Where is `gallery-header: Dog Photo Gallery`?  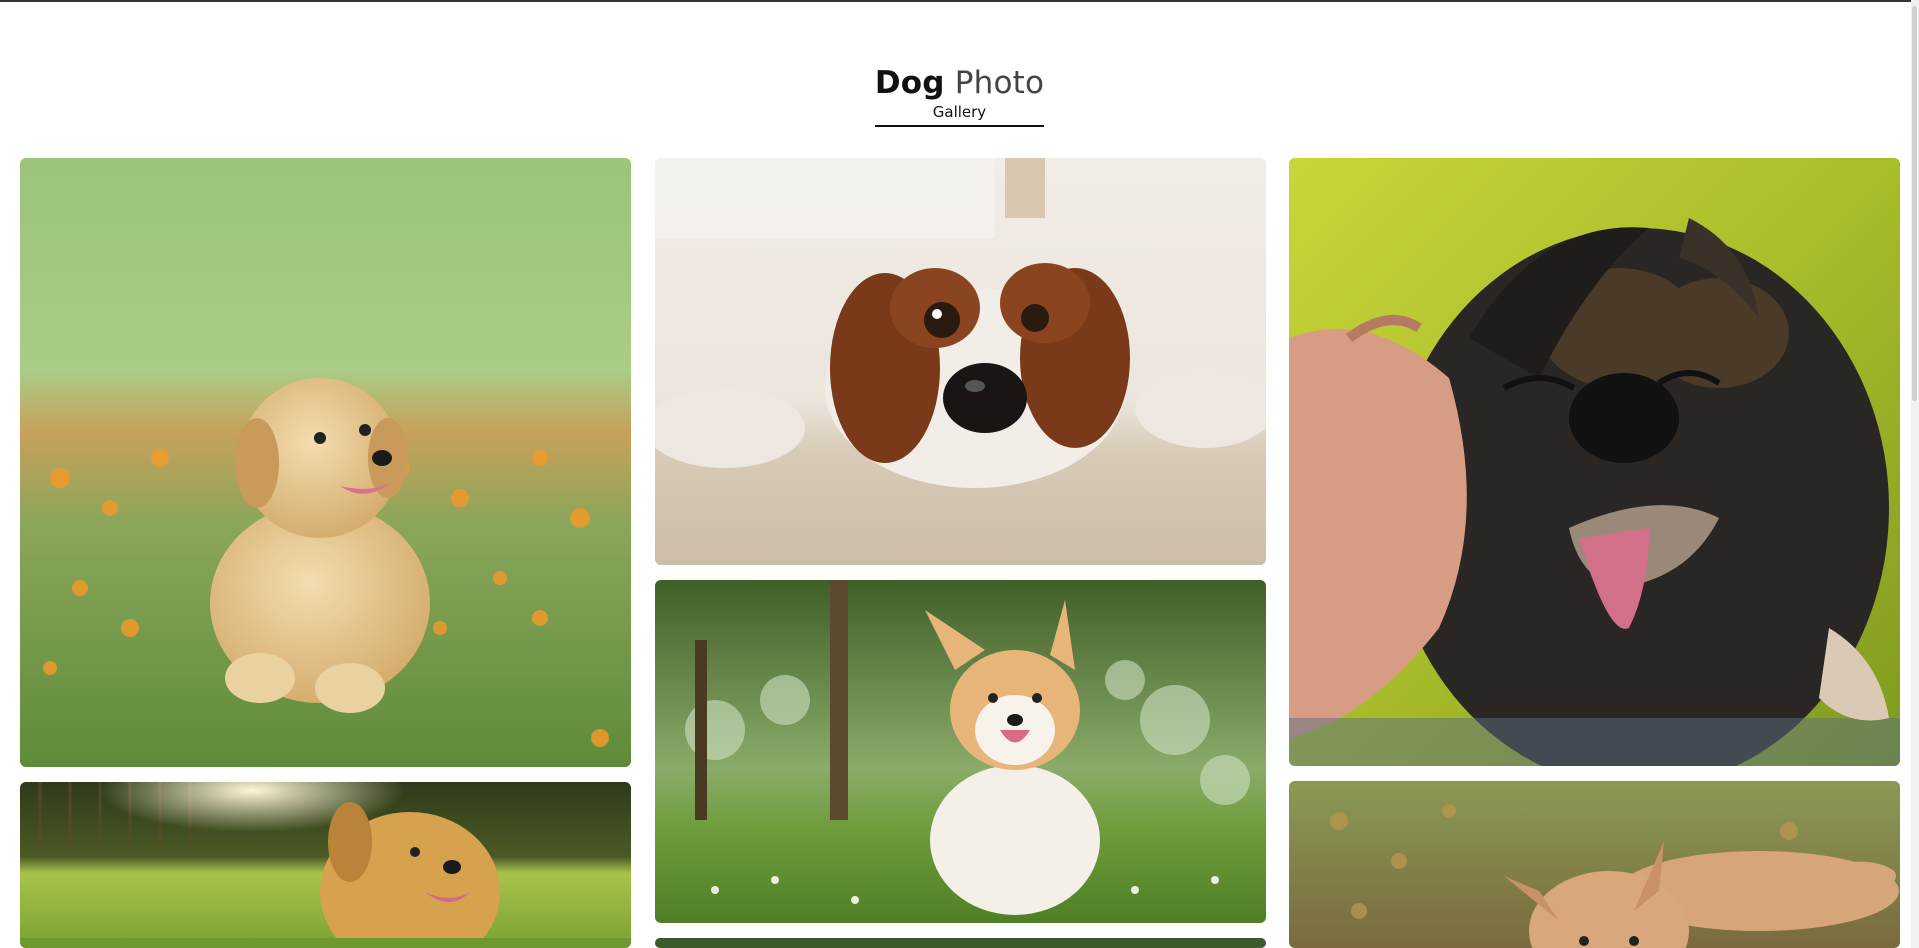
gallery-header: Dog Photo Gallery is located at coordinates (959, 95).